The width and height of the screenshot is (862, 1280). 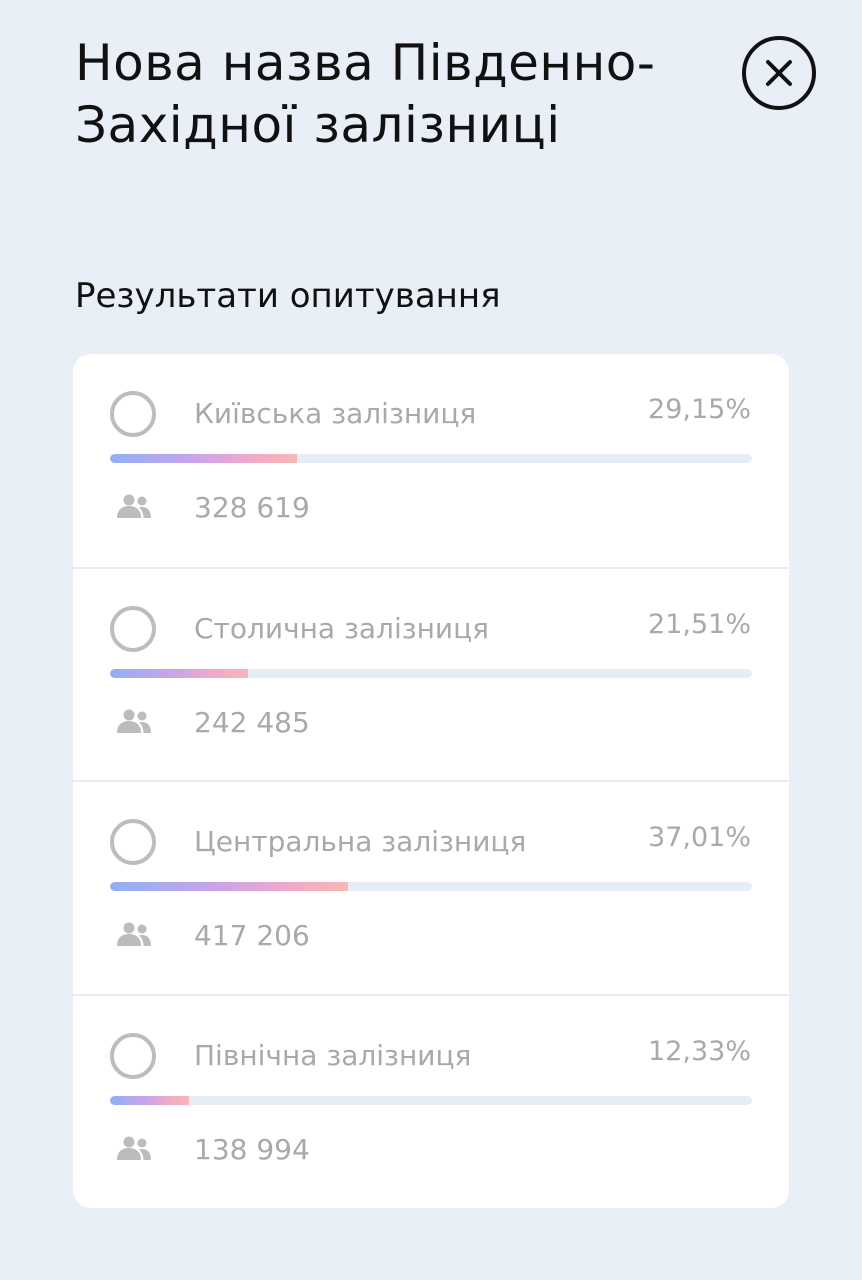 What do you see at coordinates (252, 935) in the screenshot?
I see `vote-count: 417 206` at bounding box center [252, 935].